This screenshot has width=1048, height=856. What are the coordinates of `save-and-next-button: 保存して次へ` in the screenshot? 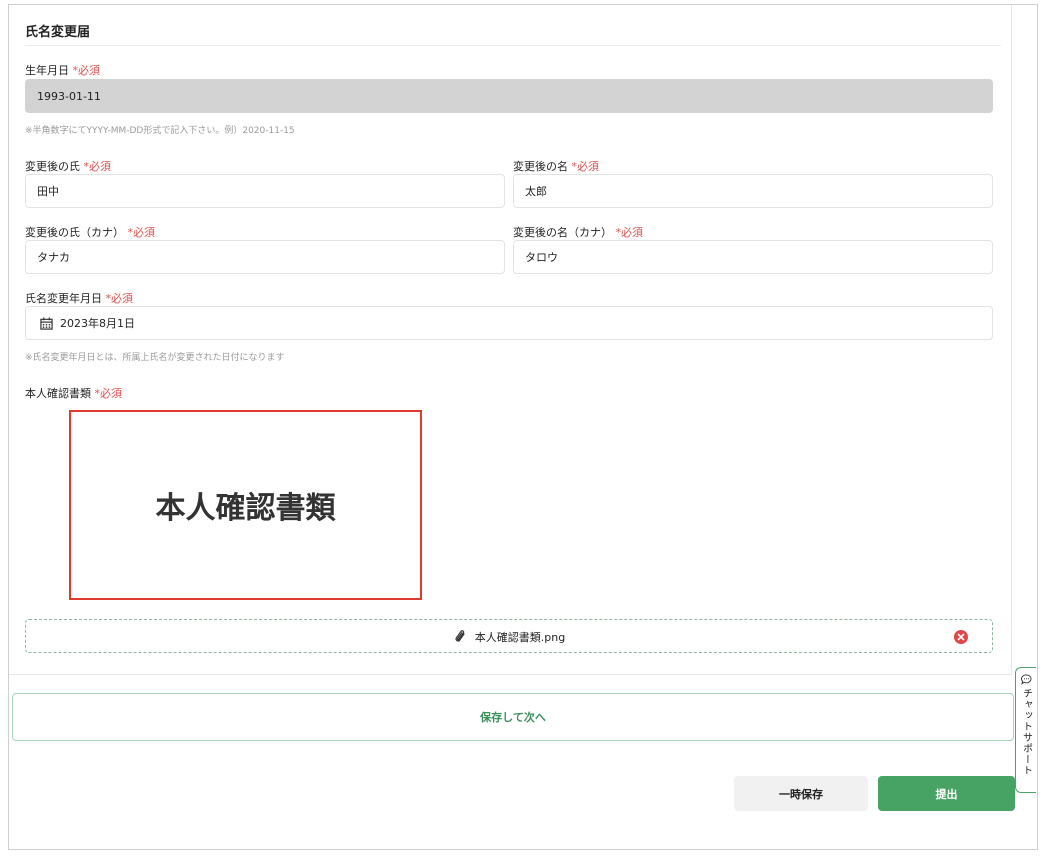 It's located at (513, 717).